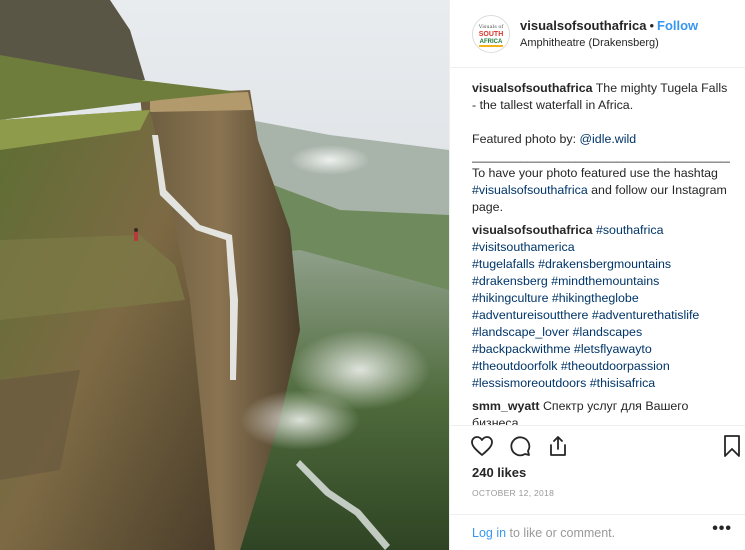 This screenshot has width=745, height=550. What do you see at coordinates (561, 533) in the screenshot?
I see `login-suffix: to like or comment.` at bounding box center [561, 533].